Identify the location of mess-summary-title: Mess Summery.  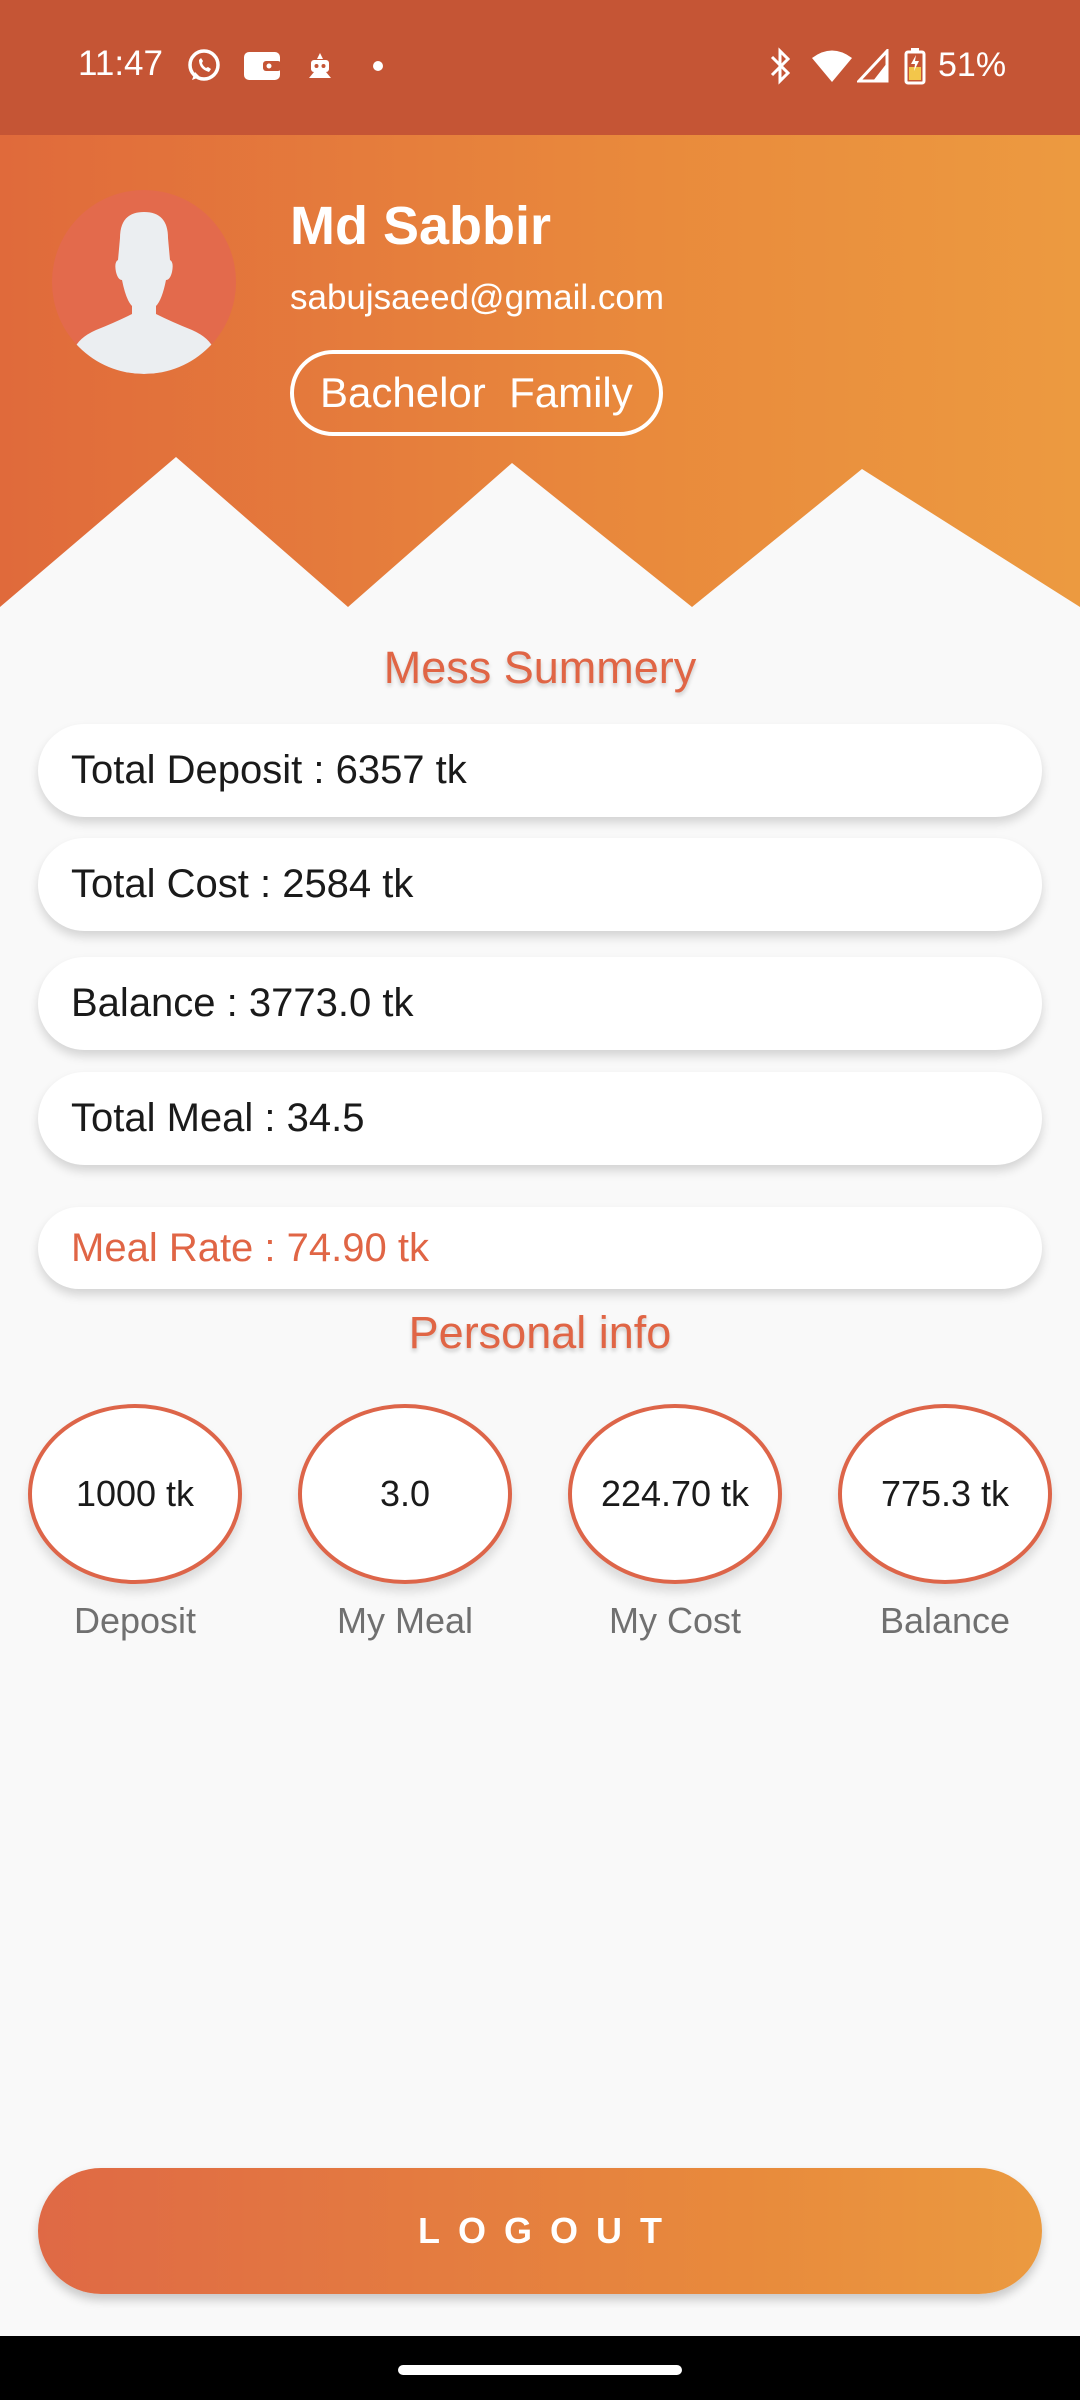
(540, 667).